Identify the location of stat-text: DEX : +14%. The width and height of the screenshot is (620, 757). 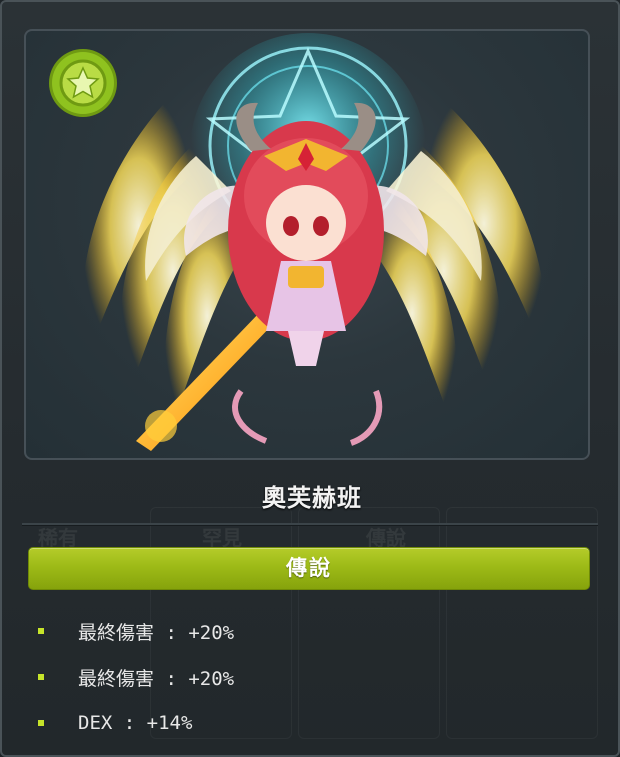
(135, 723).